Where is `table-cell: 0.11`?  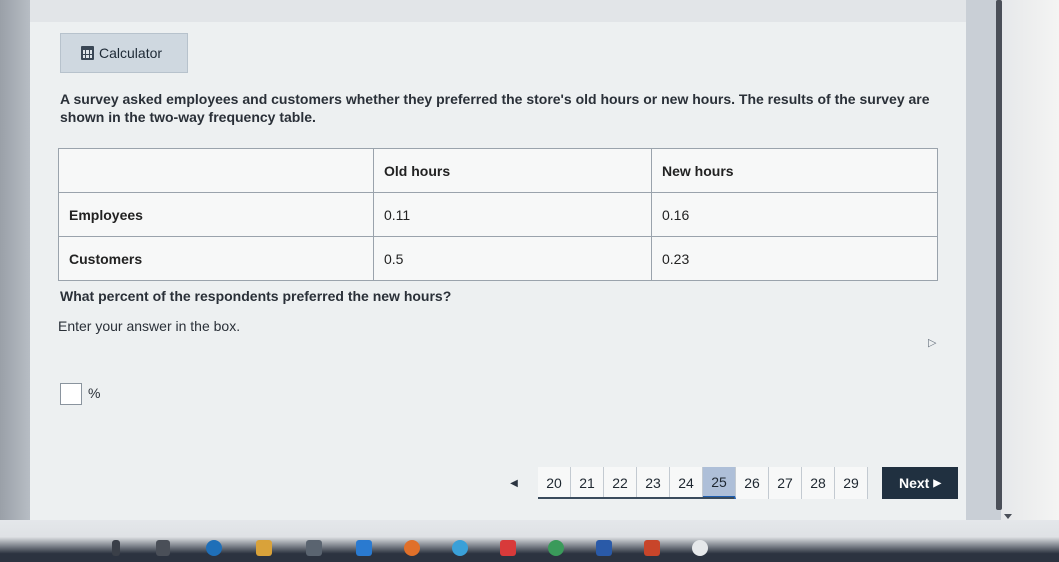 table-cell: 0.11 is located at coordinates (512, 214).